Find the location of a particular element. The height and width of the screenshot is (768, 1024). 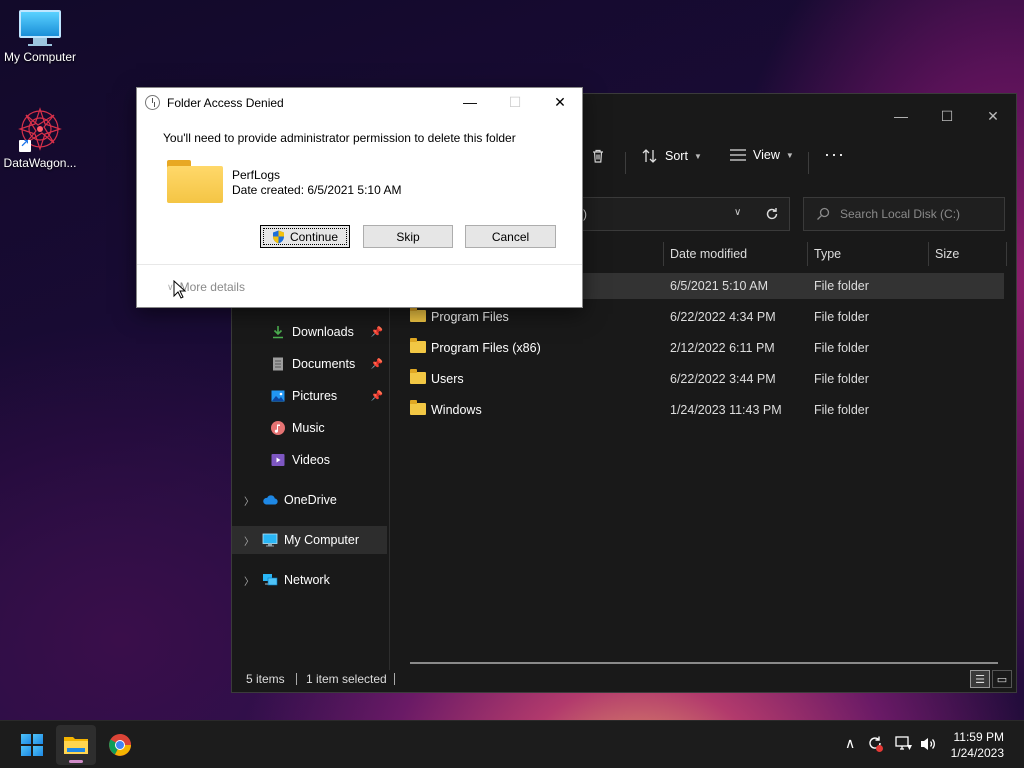

tiles-view-button: ▭ is located at coordinates (1002, 679).